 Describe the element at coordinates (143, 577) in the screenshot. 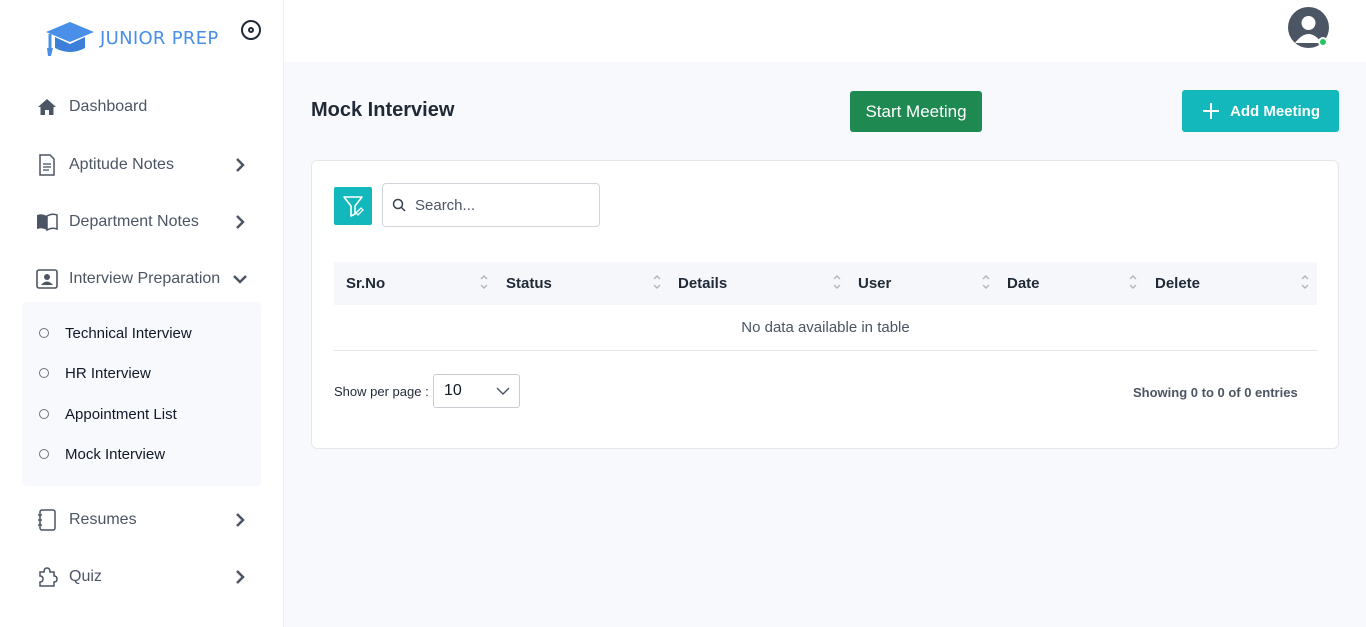

I see `sidebar-item-quiz: Quiz` at that location.